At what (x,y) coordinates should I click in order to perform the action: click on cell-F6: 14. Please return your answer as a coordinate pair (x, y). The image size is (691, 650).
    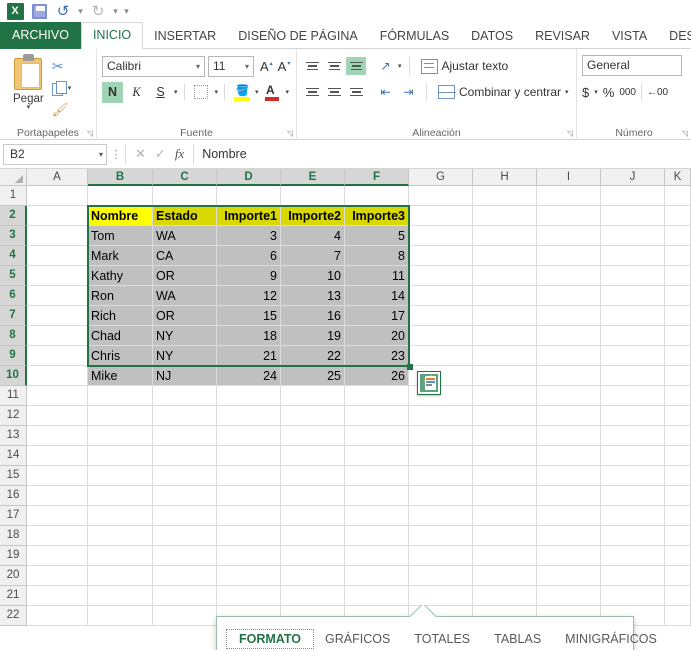
    Looking at the image, I should click on (377, 296).